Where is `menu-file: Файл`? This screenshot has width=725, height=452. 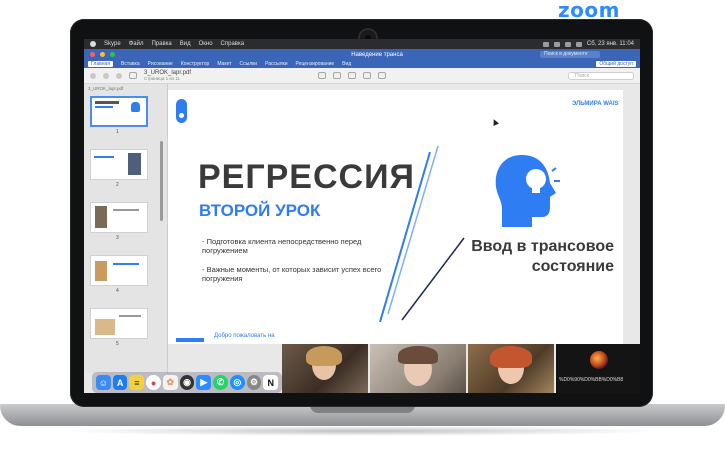
menu-file: Файл is located at coordinates (136, 44).